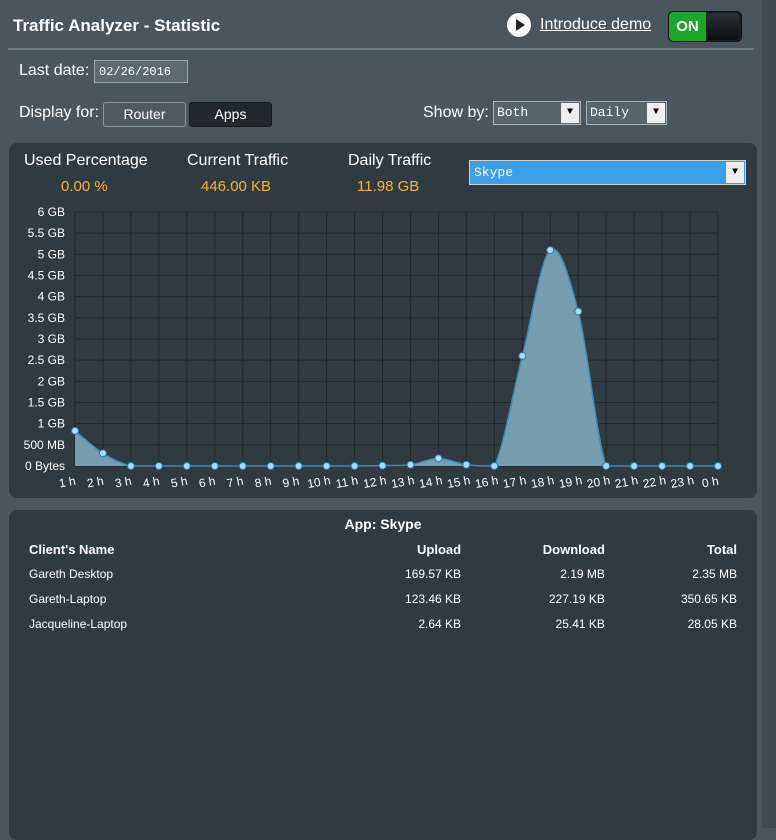 The width and height of the screenshot is (776, 840). I want to click on on-off-toggle: ON, so click(705, 26).